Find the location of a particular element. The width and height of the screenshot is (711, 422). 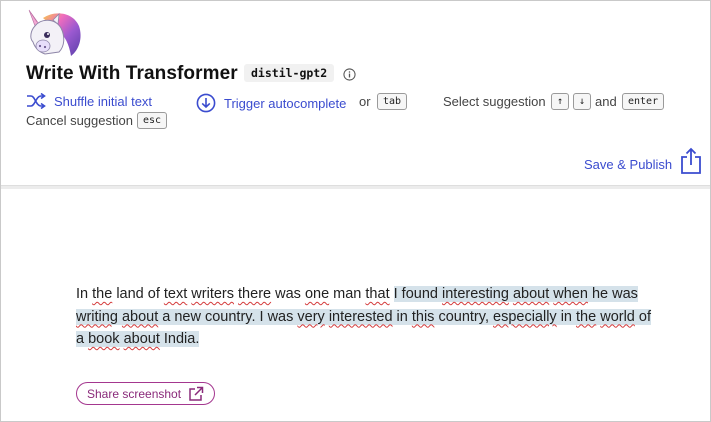

share-screenshot-label: Share screenshot is located at coordinates (134, 393).